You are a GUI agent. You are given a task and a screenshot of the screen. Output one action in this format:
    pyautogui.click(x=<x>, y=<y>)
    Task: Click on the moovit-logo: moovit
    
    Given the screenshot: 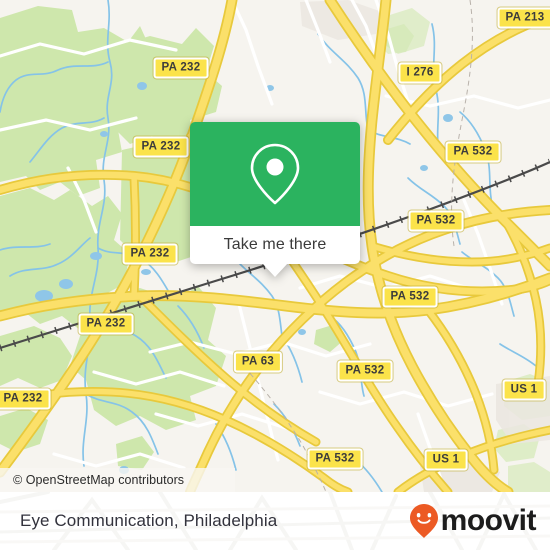 What is the action you would take?
    pyautogui.click(x=473, y=521)
    